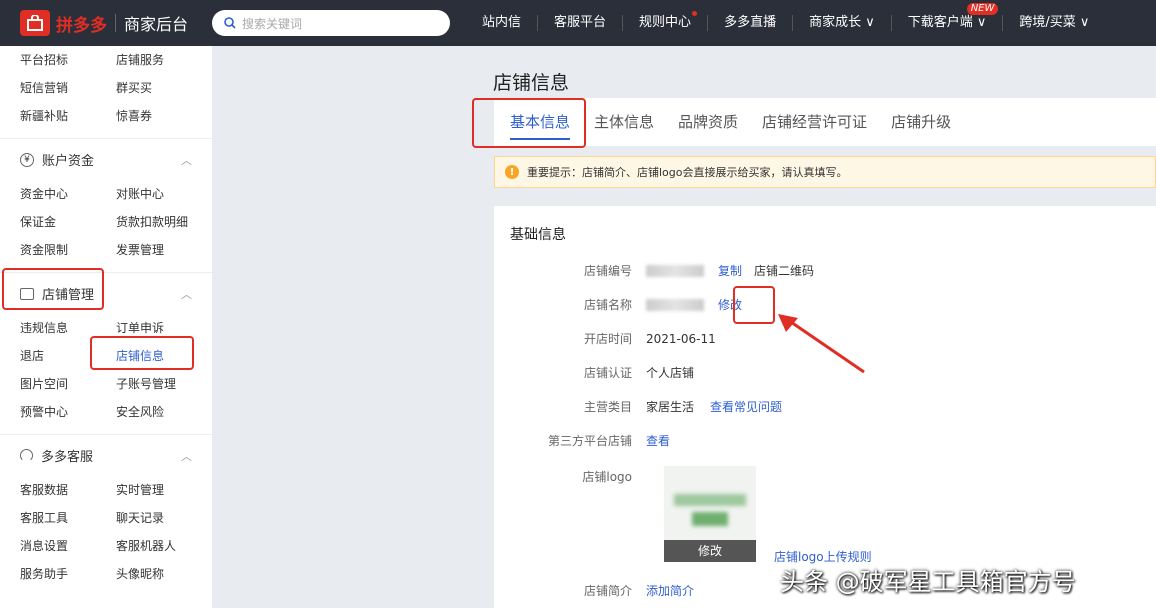 This screenshot has width=1156, height=608. Describe the element at coordinates (607, 373) in the screenshot. I see `field-label: 店铺认证` at that location.